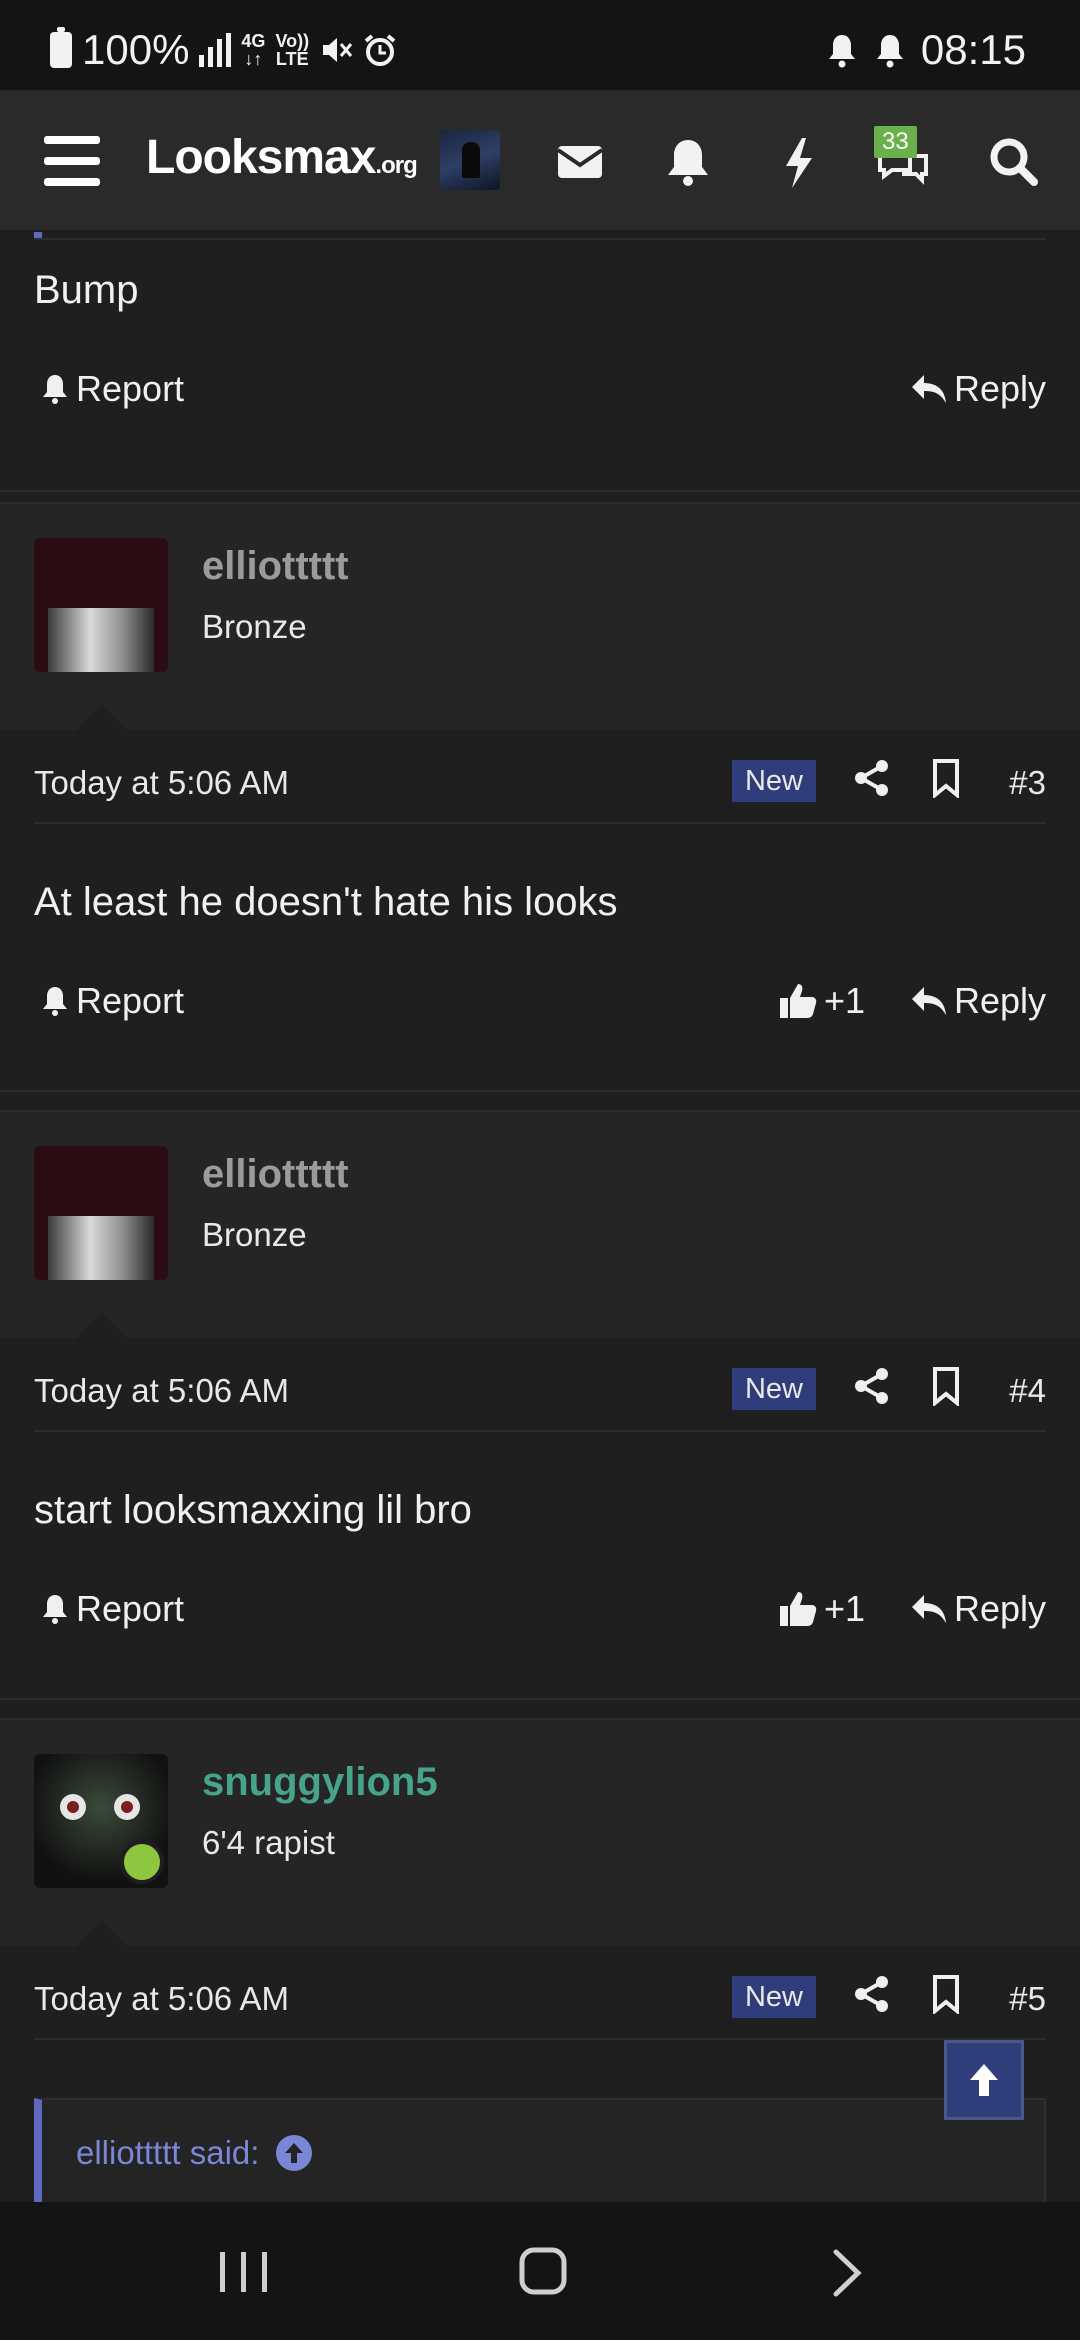  I want to click on user-title: 6'4 rapist, so click(268, 1842).